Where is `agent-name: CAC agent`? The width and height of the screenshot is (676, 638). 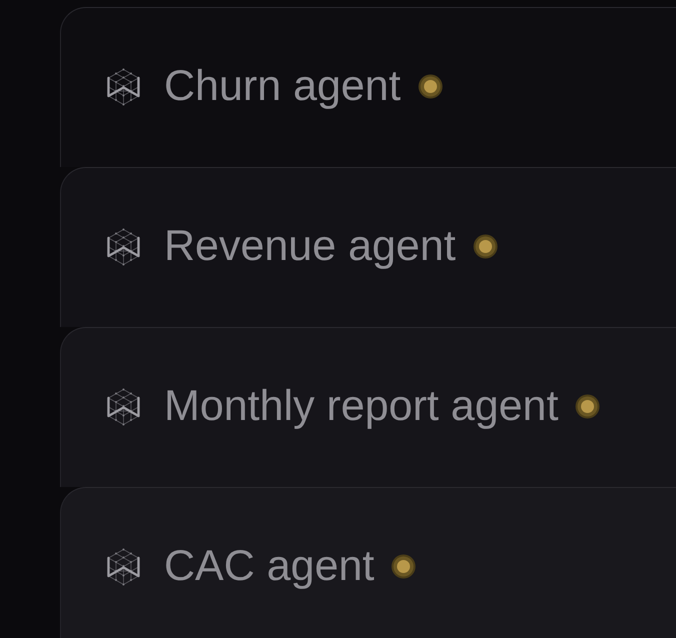
agent-name: CAC agent is located at coordinates (269, 566).